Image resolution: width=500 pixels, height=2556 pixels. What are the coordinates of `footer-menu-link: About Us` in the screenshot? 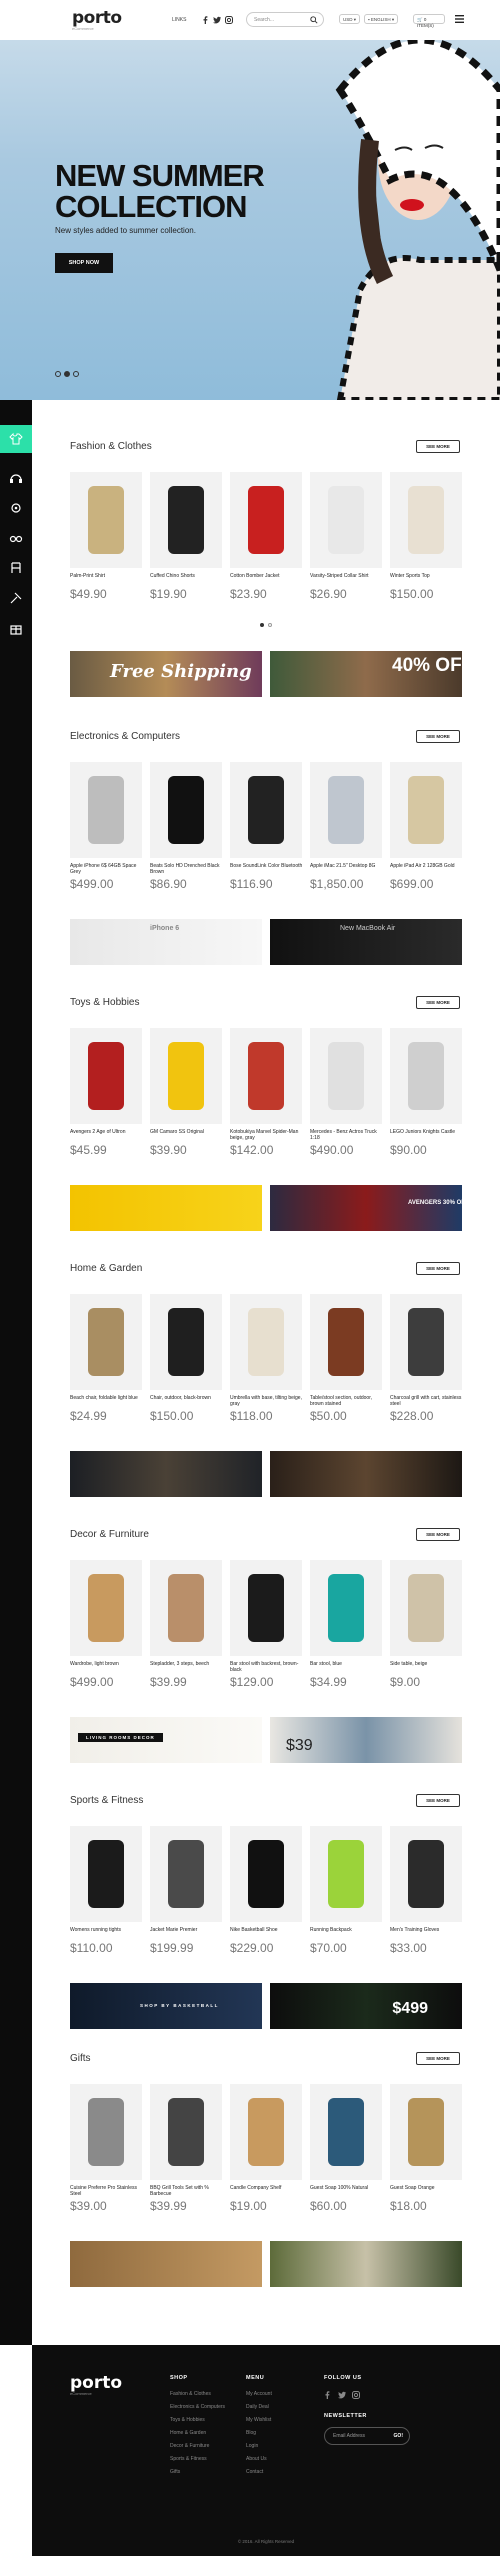 It's located at (275, 2459).